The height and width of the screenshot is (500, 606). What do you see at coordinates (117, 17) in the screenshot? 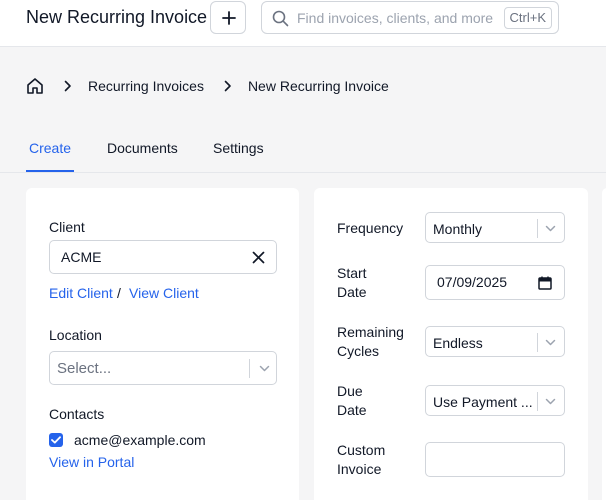
I see `page-title: New Recurring Invoice` at bounding box center [117, 17].